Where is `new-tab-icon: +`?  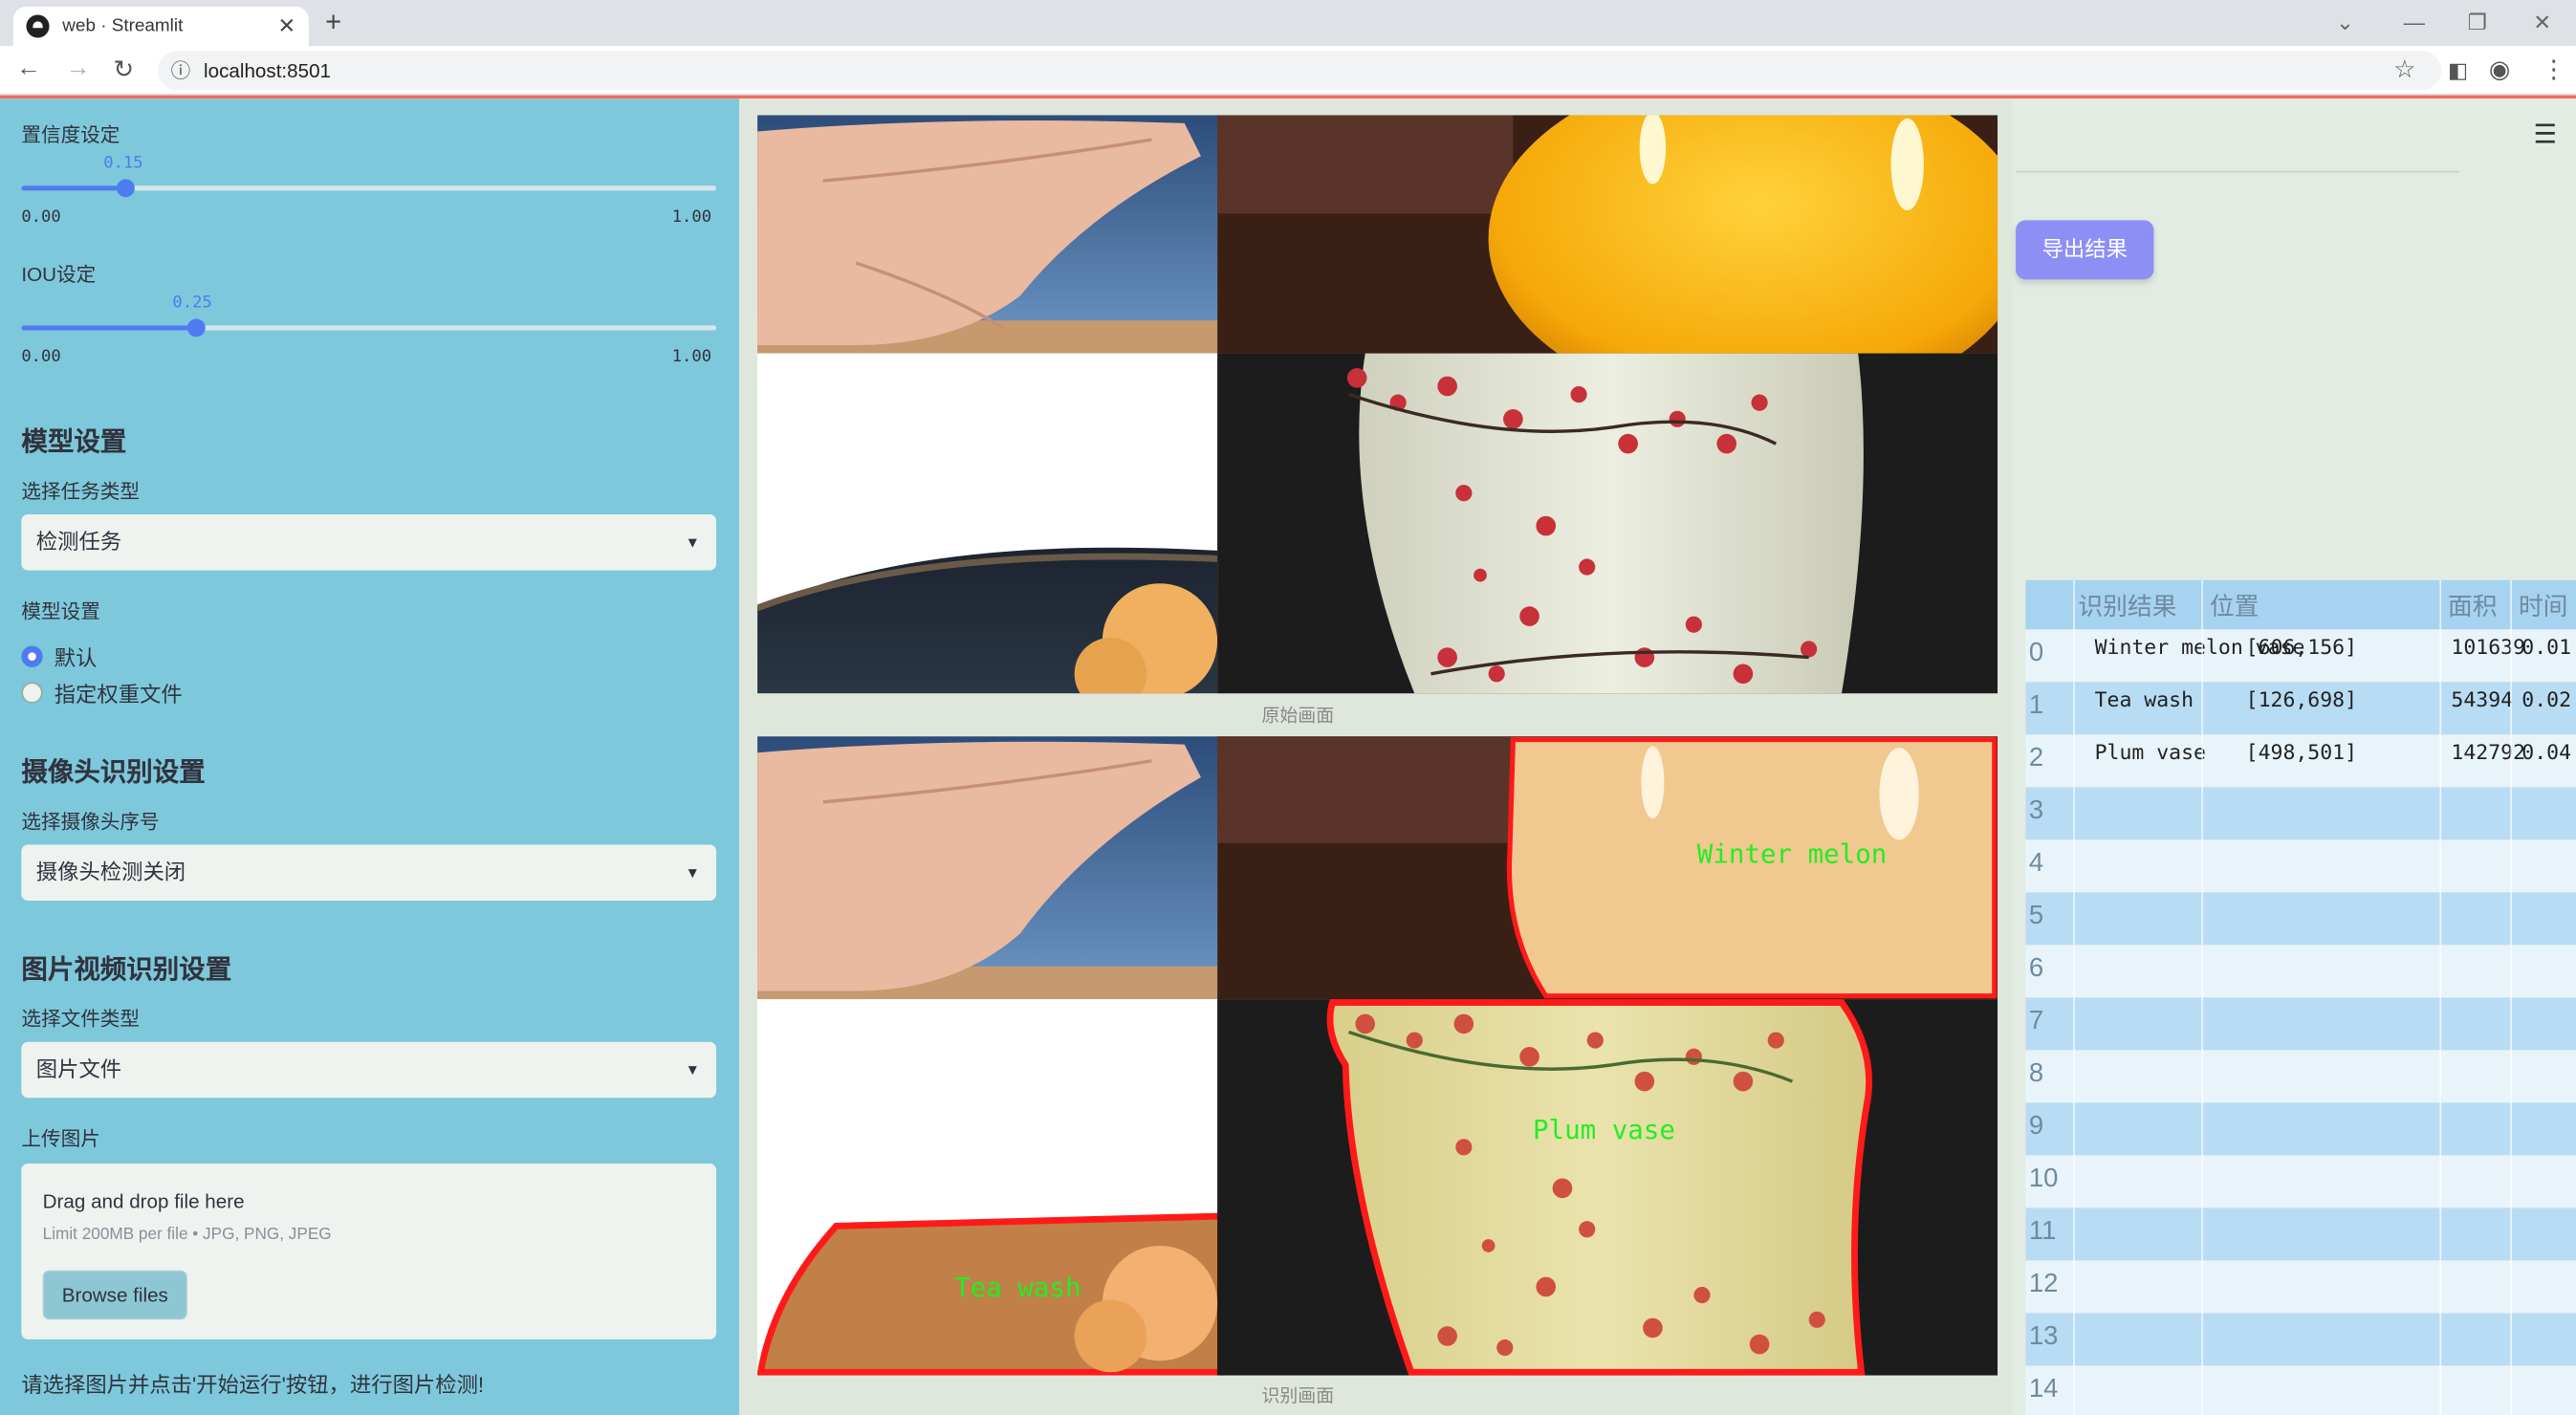 new-tab-icon: + is located at coordinates (333, 23).